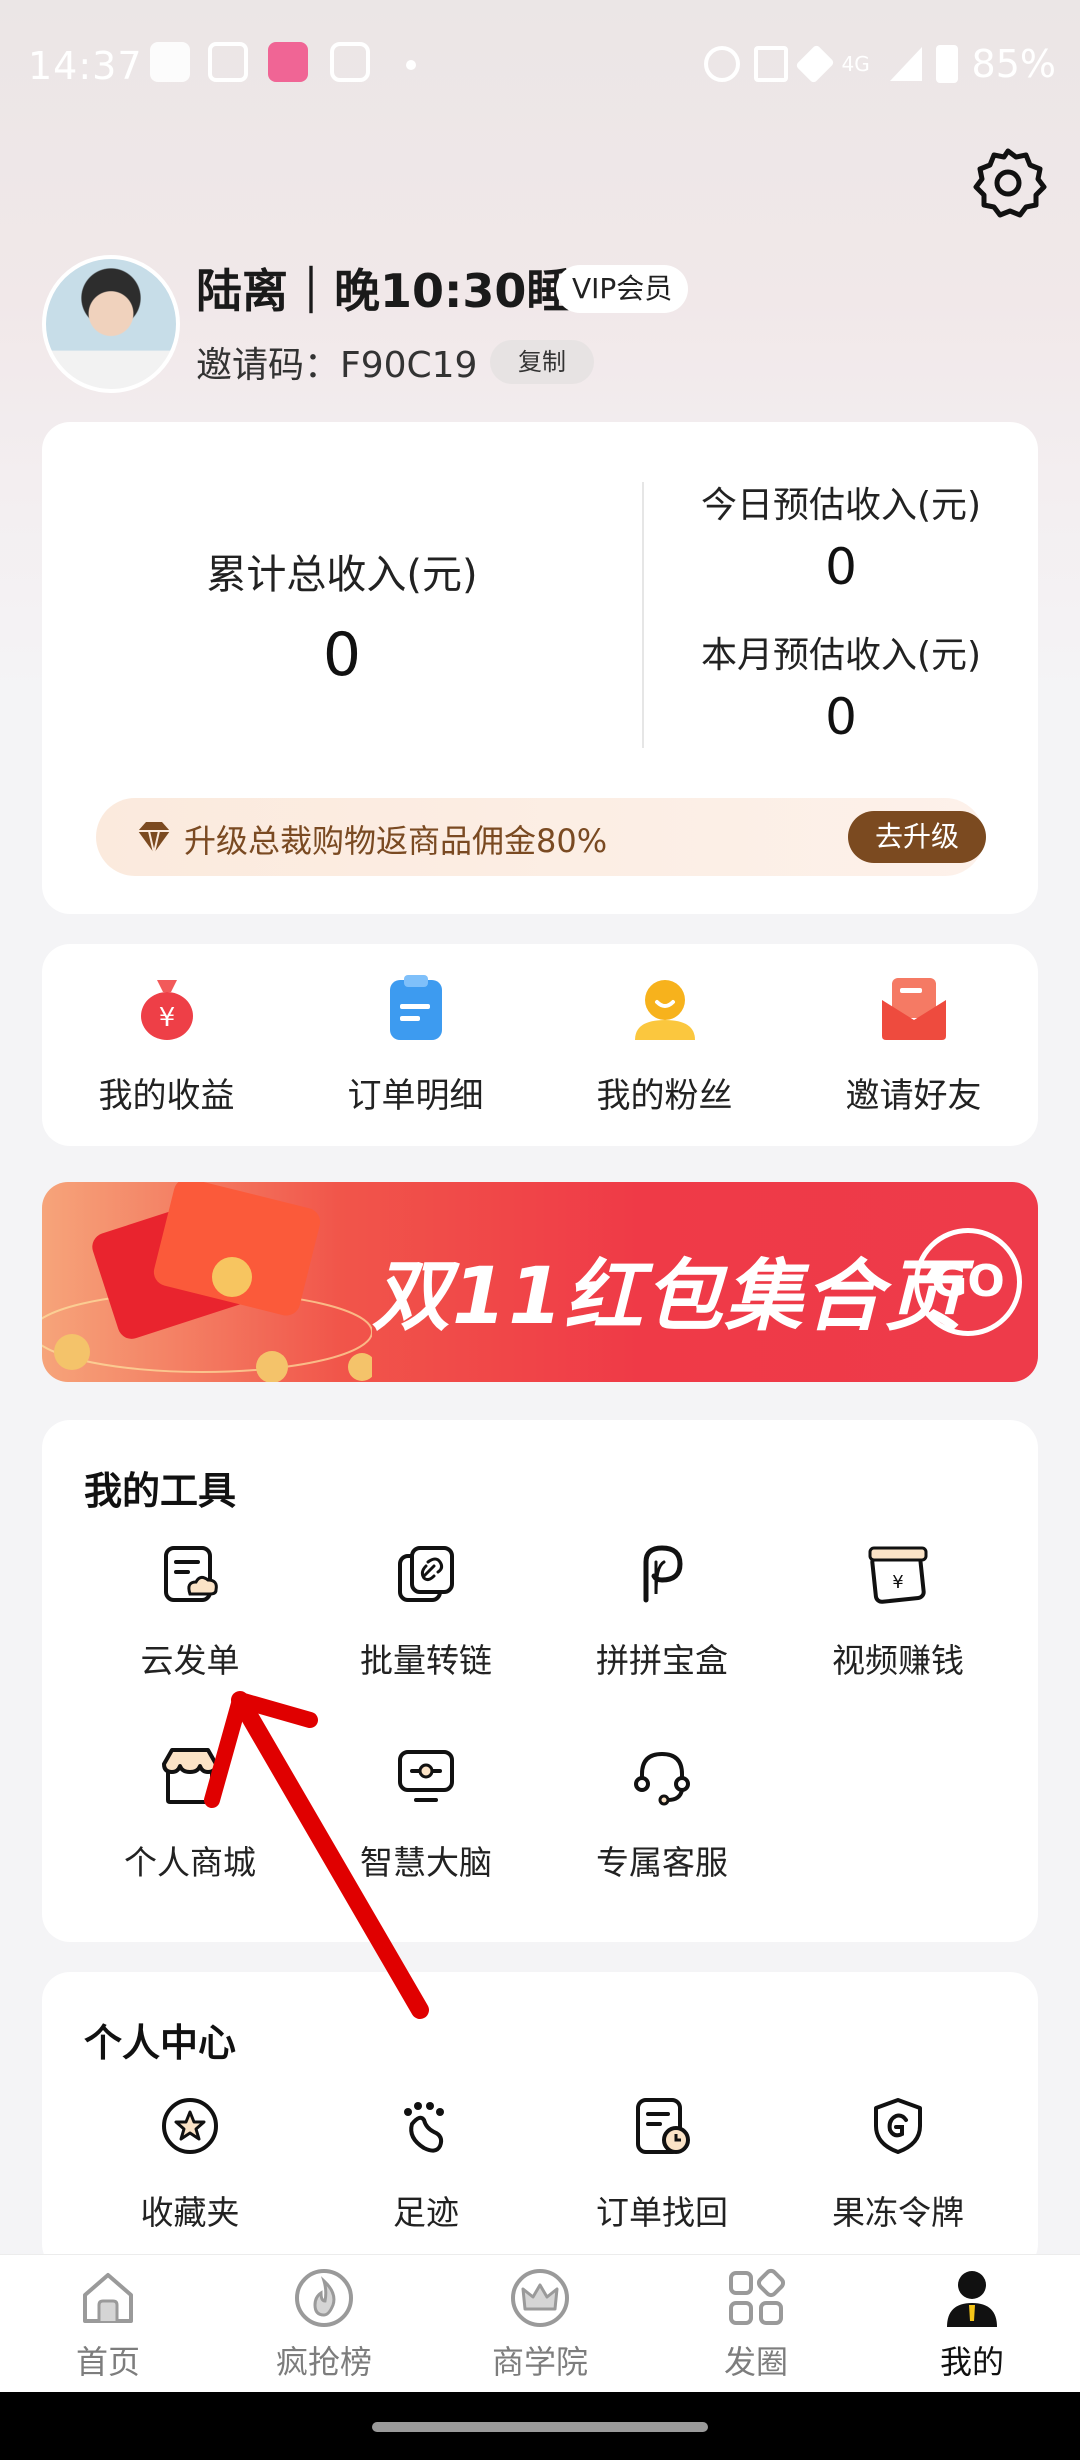  Describe the element at coordinates (323, 2362) in the screenshot. I see `nav-label: 疯抢榜` at that location.